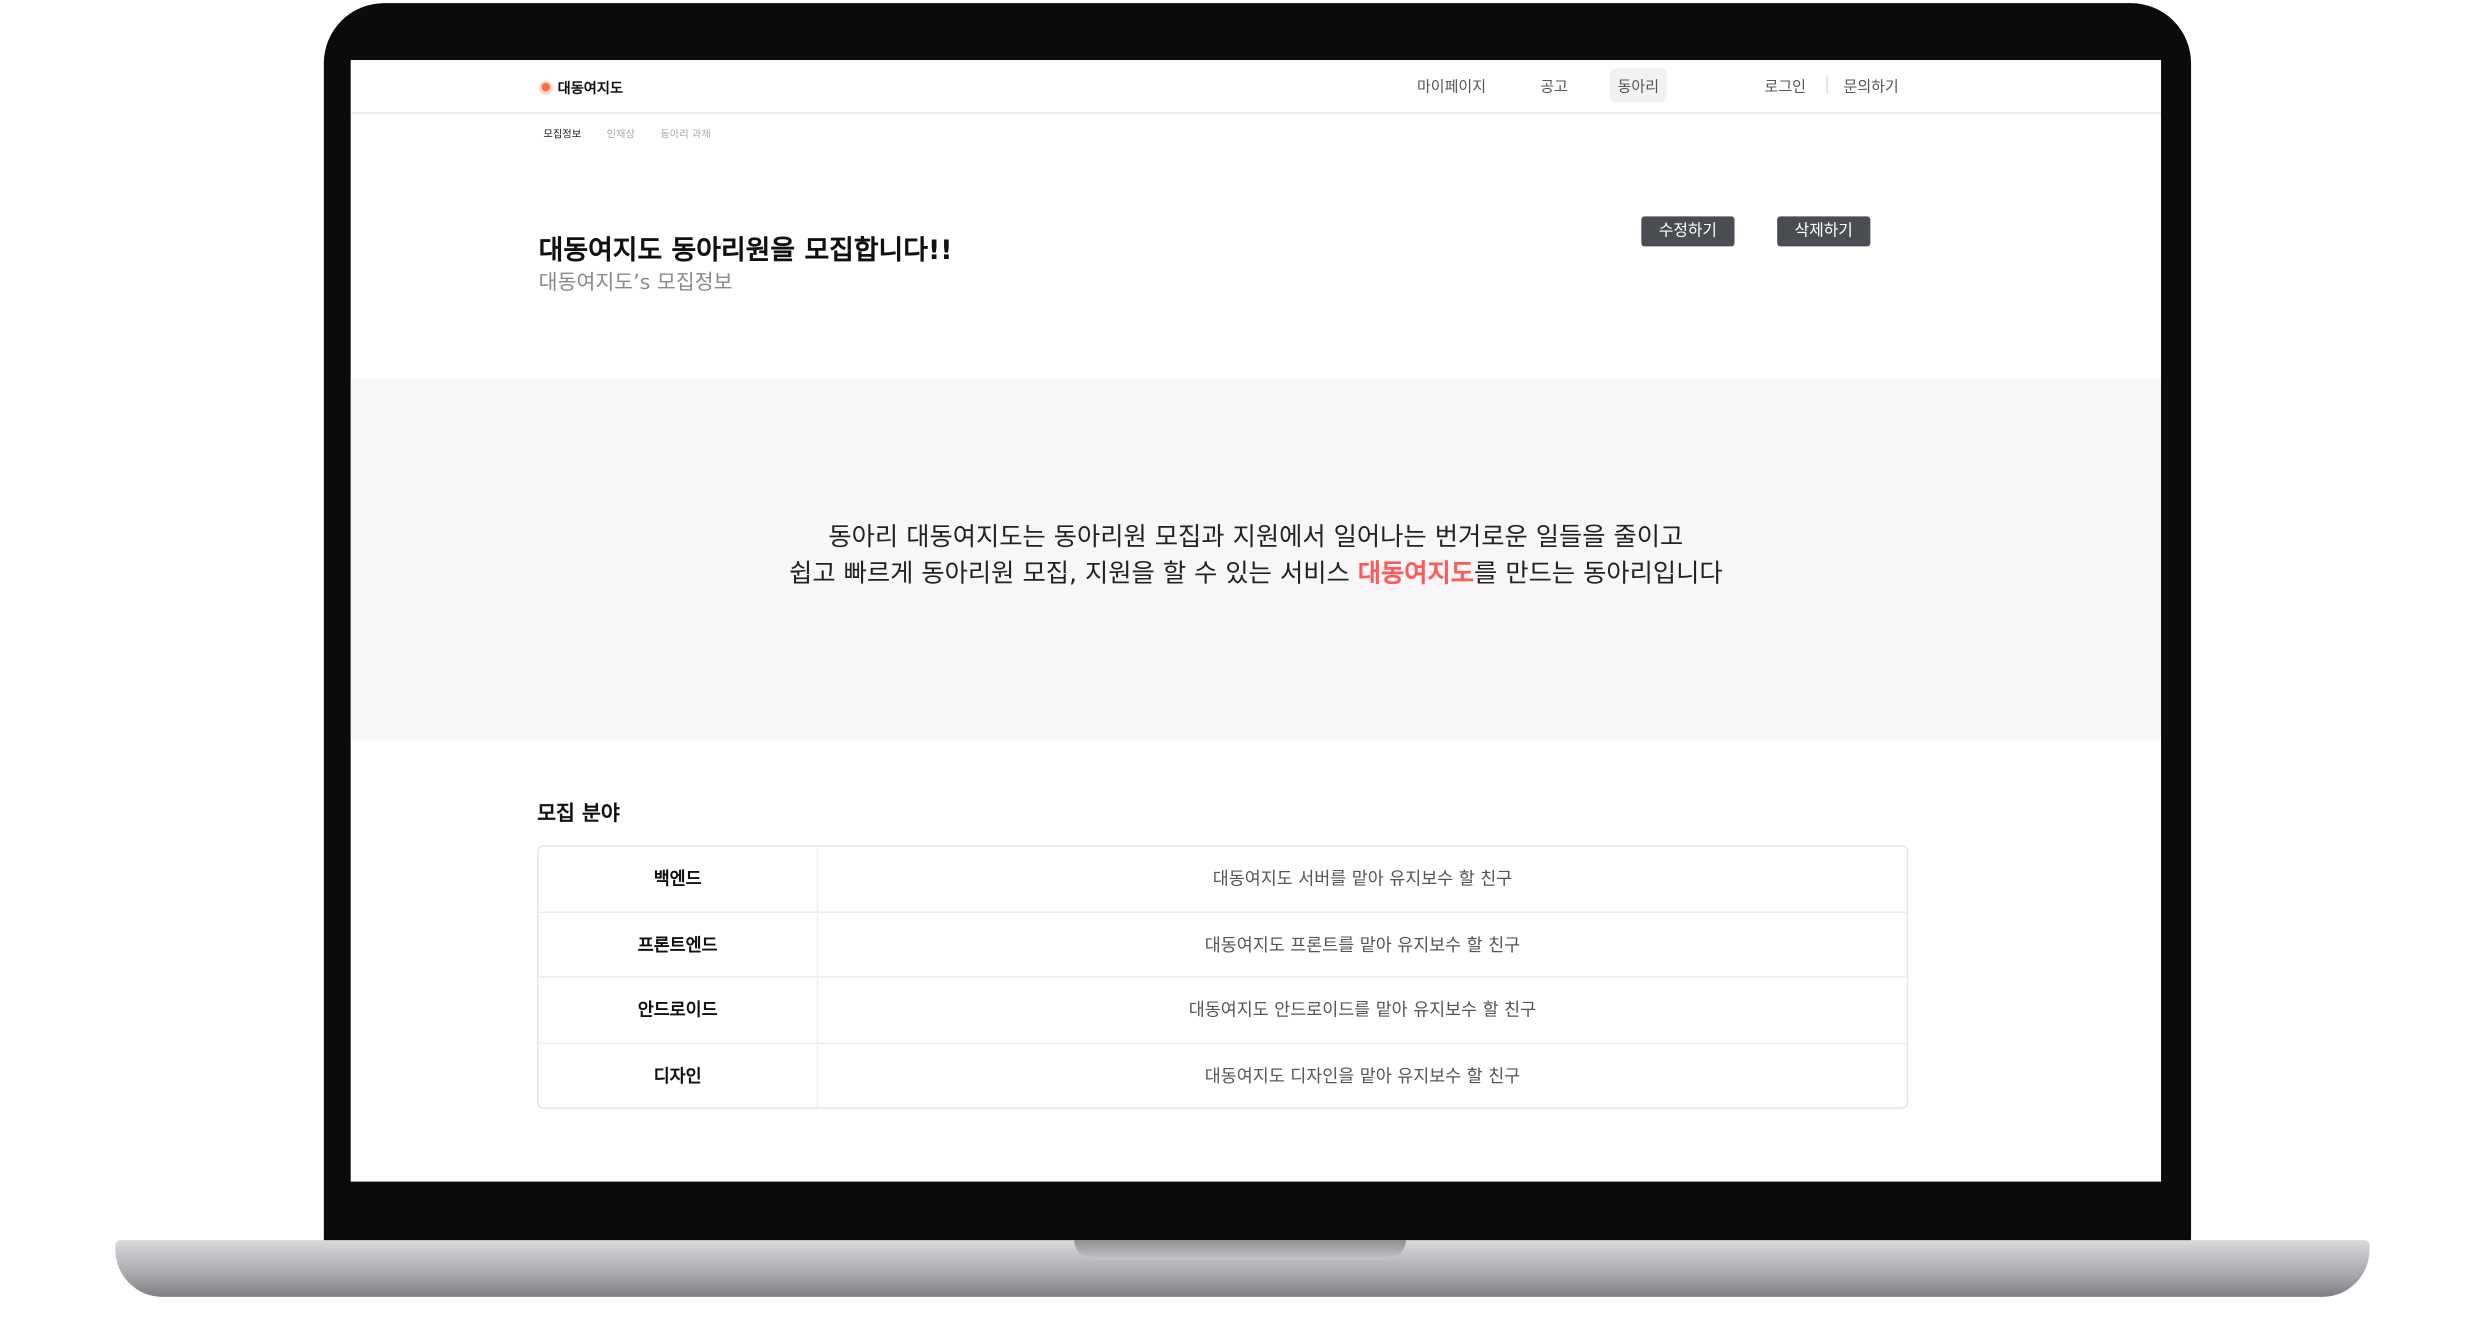 The height and width of the screenshot is (1326, 2477). What do you see at coordinates (679, 1075) in the screenshot?
I see `field-name: 디자인` at bounding box center [679, 1075].